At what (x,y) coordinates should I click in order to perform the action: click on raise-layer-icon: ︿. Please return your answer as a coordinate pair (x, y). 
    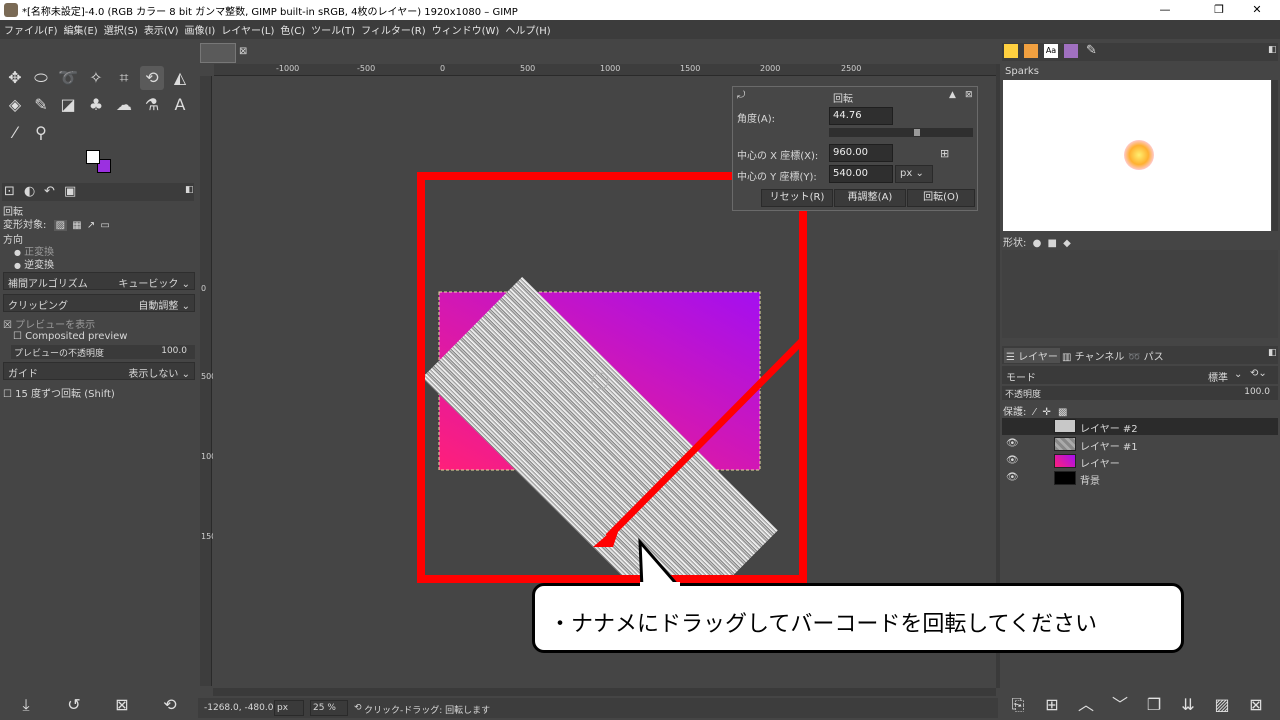
    Looking at the image, I should click on (1086, 705).